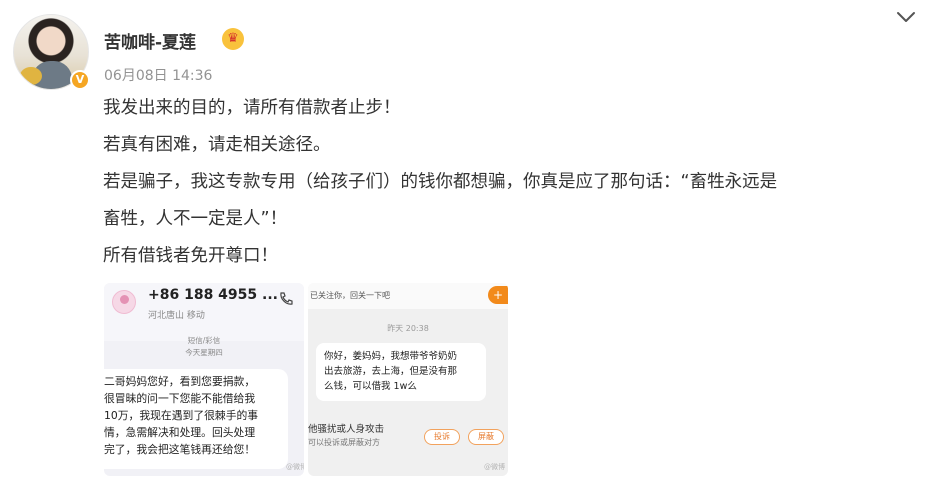 Image resolution: width=927 pixels, height=496 pixels. What do you see at coordinates (31, 76) in the screenshot?
I see `avatar-flowers` at bounding box center [31, 76].